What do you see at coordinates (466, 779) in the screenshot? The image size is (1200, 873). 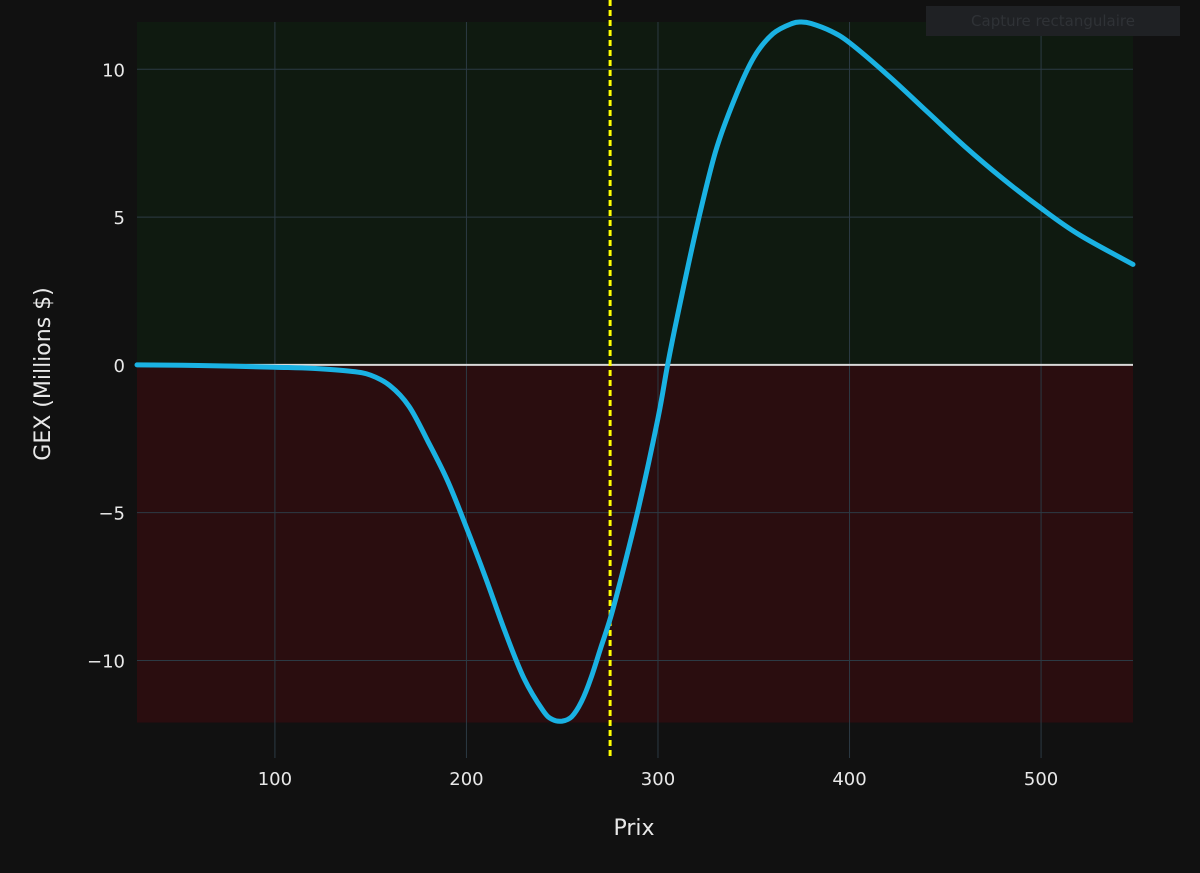 I see `x-tick-label-200: 200` at bounding box center [466, 779].